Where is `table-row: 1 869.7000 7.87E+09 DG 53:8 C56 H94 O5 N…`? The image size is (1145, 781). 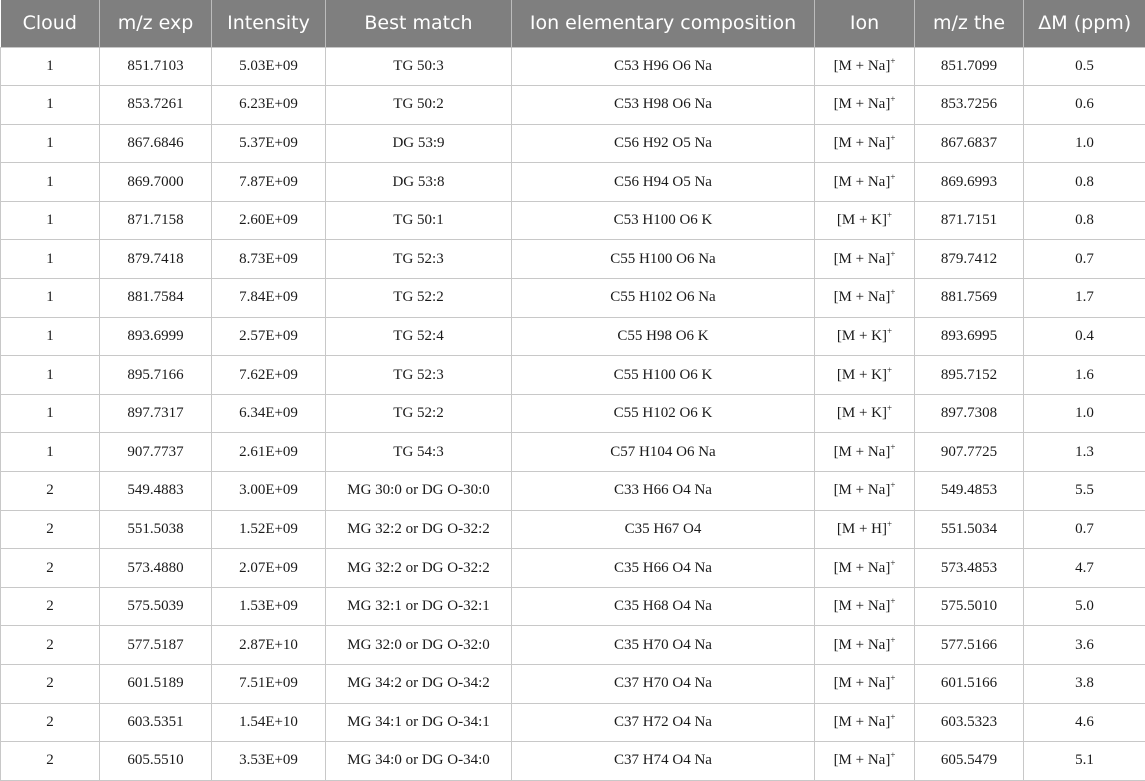 table-row: 1 869.7000 7.87E+09 DG 53:8 C56 H94 O5 N… is located at coordinates (573, 182).